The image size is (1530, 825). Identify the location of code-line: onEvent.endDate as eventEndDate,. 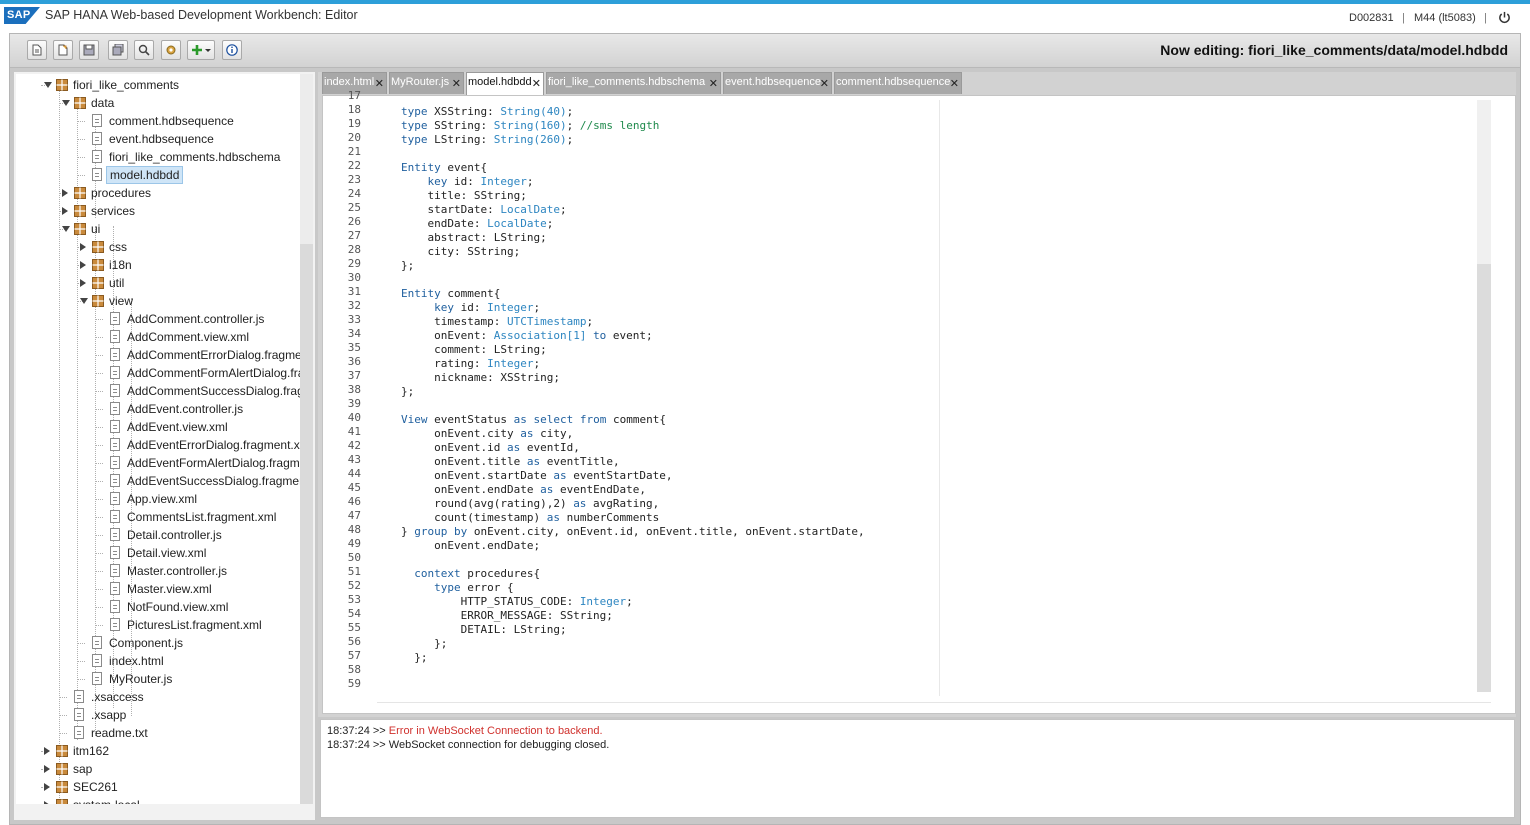
(523, 489).